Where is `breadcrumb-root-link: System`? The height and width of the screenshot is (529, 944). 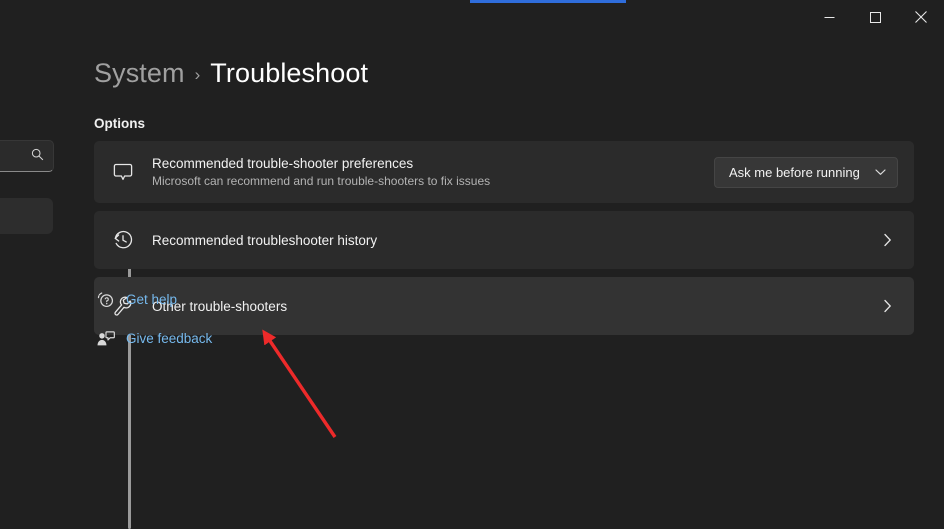 breadcrumb-root-link: System is located at coordinates (139, 73).